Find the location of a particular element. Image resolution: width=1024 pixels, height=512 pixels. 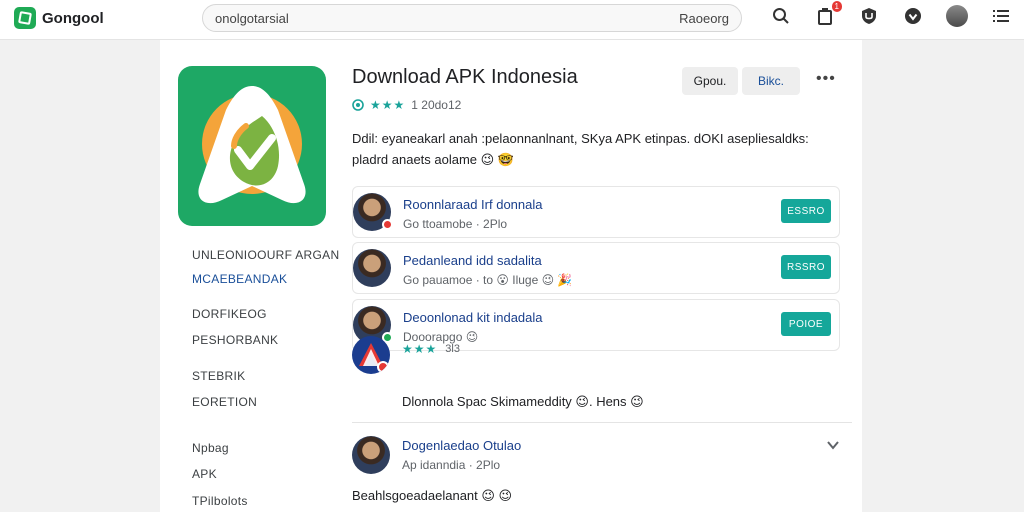

logo-icon is located at coordinates (25, 18).